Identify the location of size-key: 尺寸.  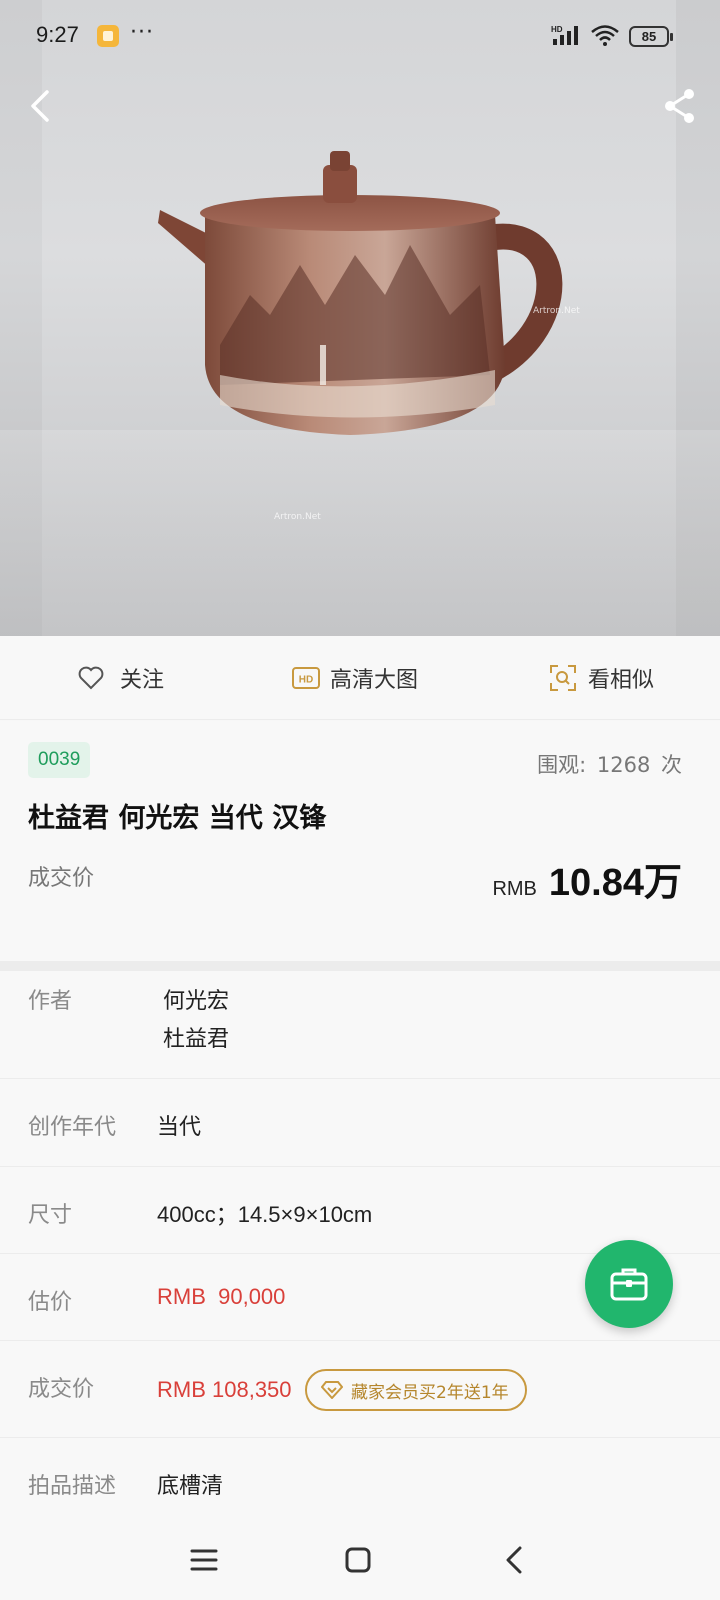
(50, 1215).